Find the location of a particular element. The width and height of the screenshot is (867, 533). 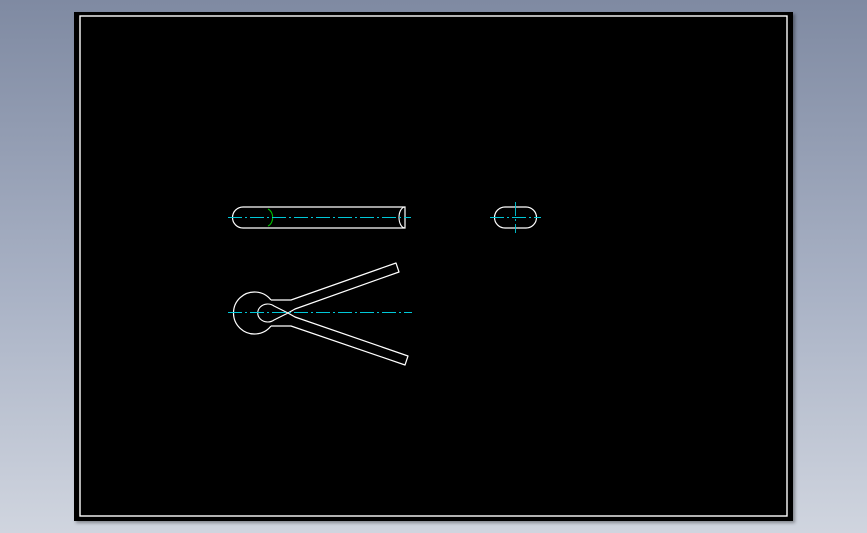

front-view-pin is located at coordinates (319, 217).